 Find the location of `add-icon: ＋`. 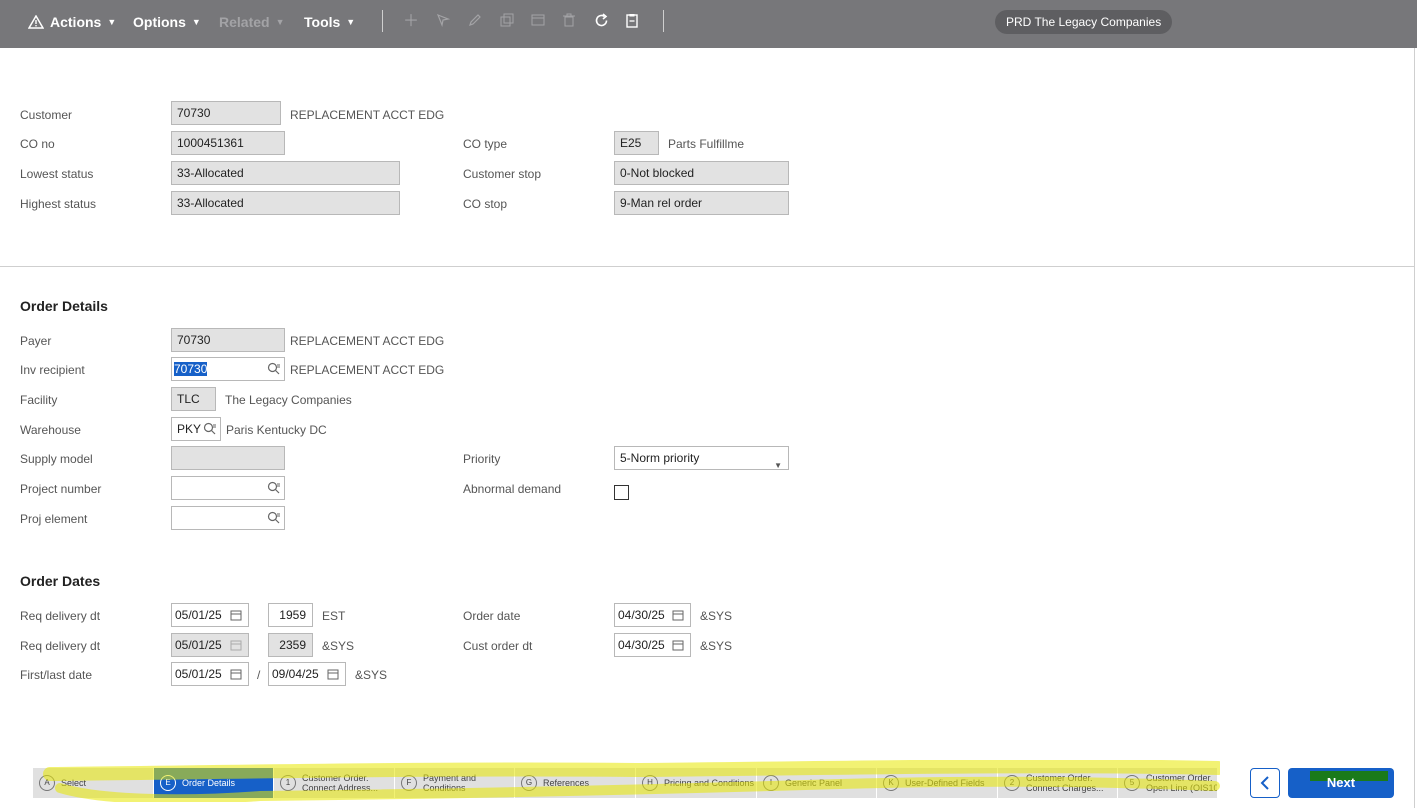

add-icon: ＋ is located at coordinates (411, 22).